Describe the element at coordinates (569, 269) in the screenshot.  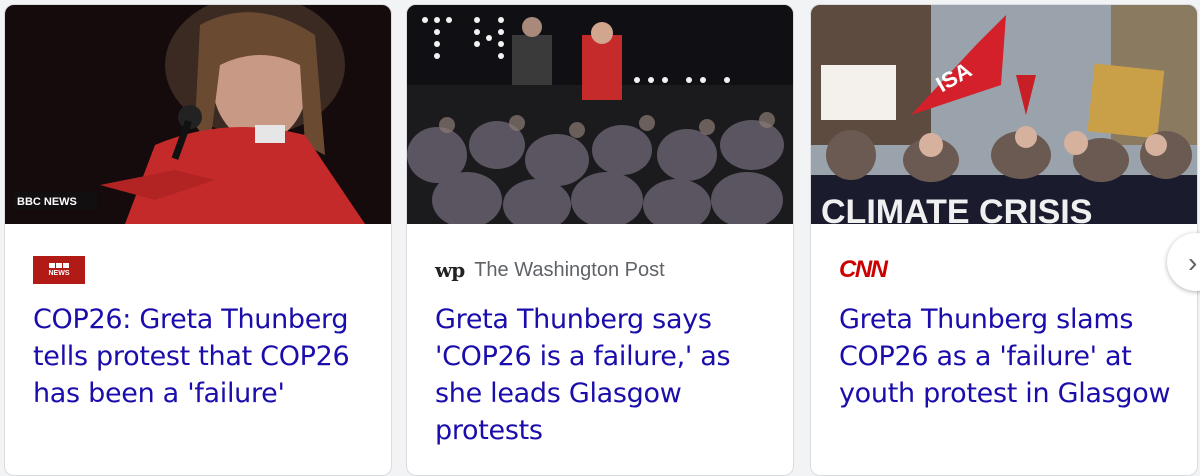
I see `news-source-name: The Washington Post` at that location.